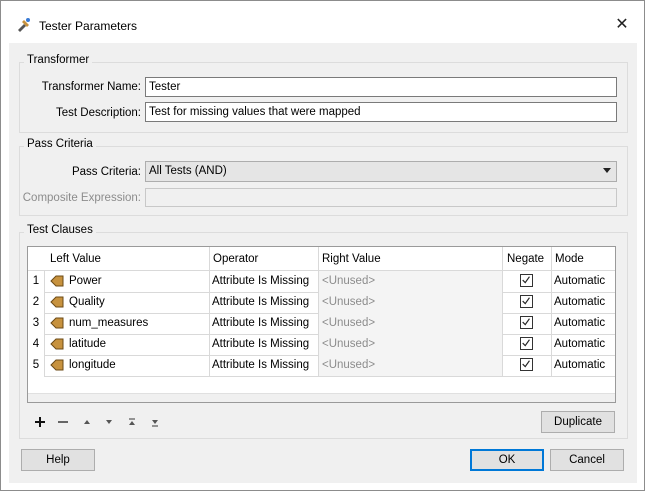 The width and height of the screenshot is (645, 491). I want to click on transformer-name-field: Tester, so click(381, 87).